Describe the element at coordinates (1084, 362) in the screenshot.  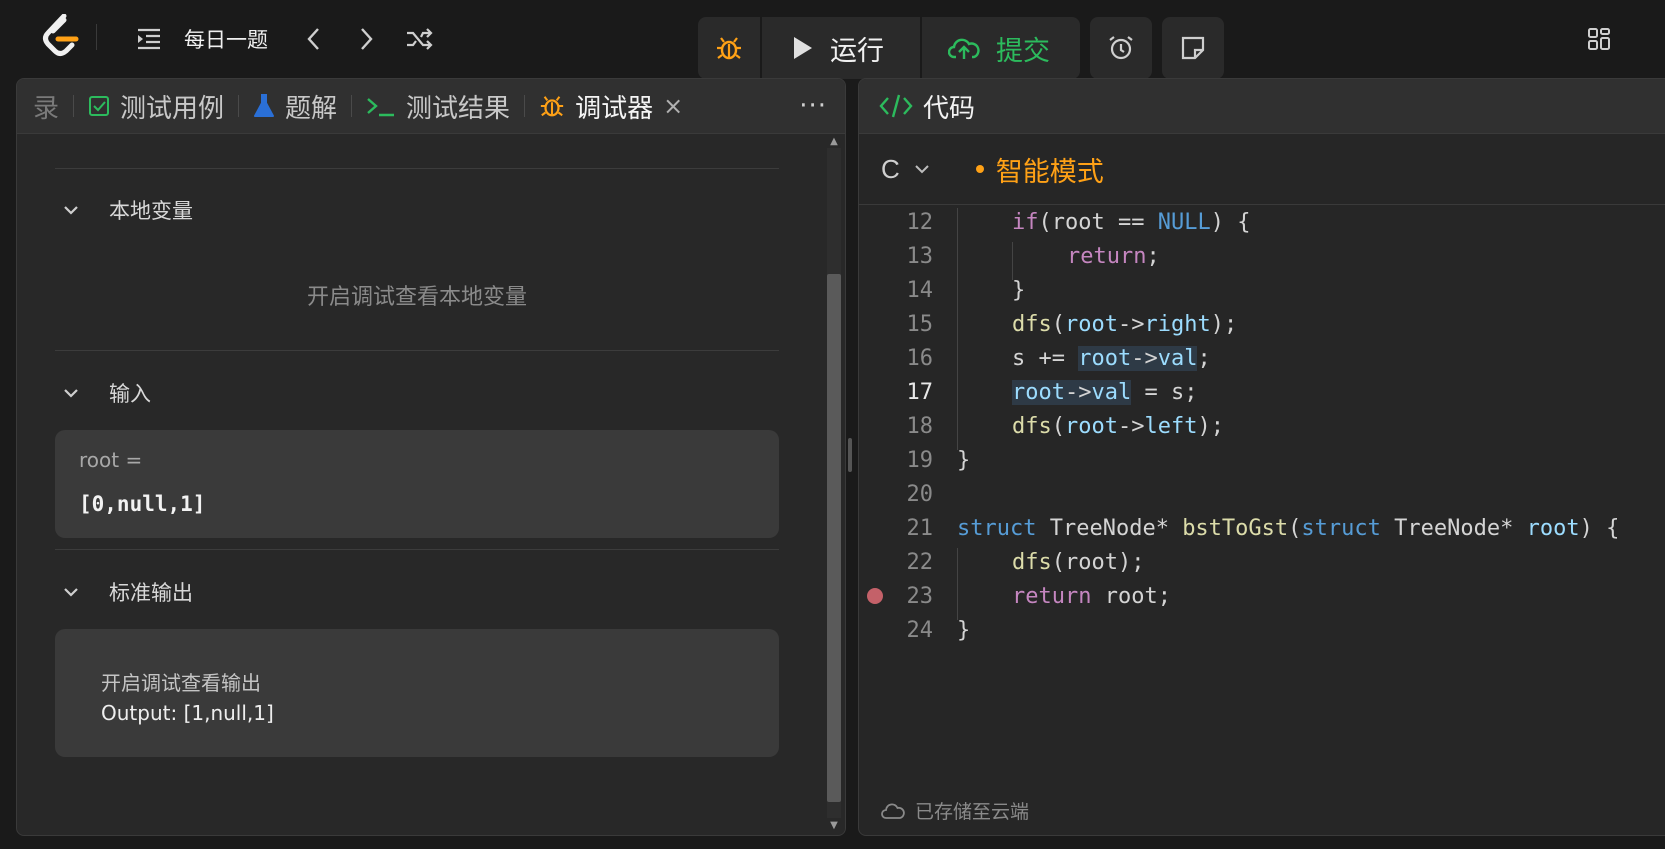
I see `code-text: s += root->val;` at that location.